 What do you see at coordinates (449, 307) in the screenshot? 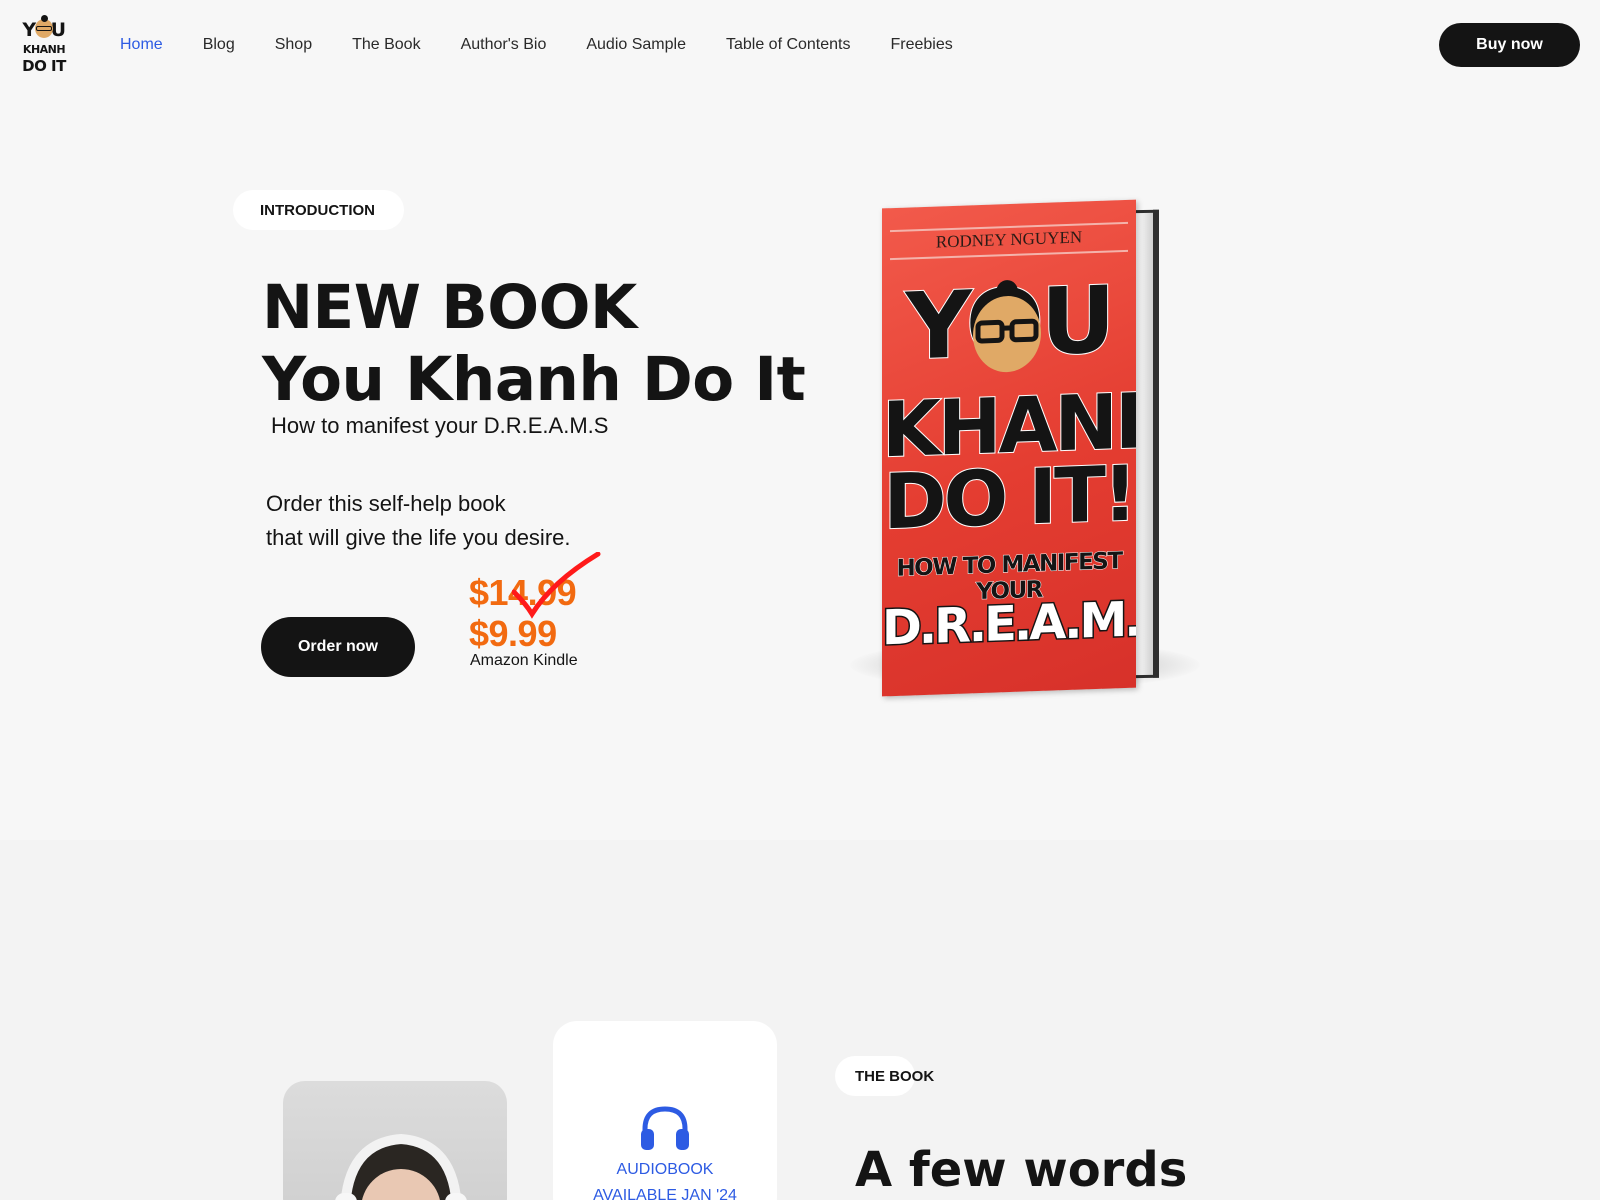
I see `hero-title-line1: NEW BOOK` at bounding box center [449, 307].